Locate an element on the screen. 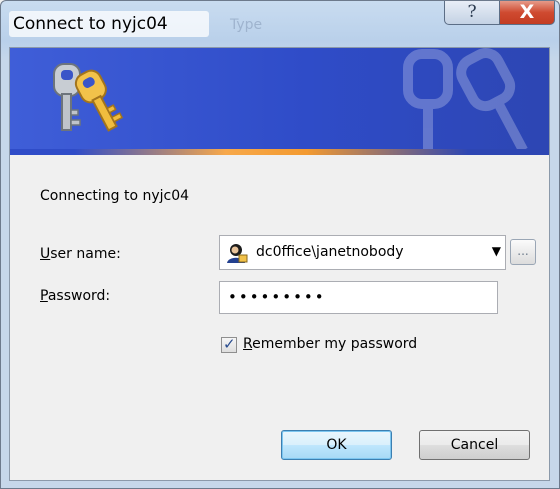 The image size is (560, 489). keys-icon is located at coordinates (88, 97).